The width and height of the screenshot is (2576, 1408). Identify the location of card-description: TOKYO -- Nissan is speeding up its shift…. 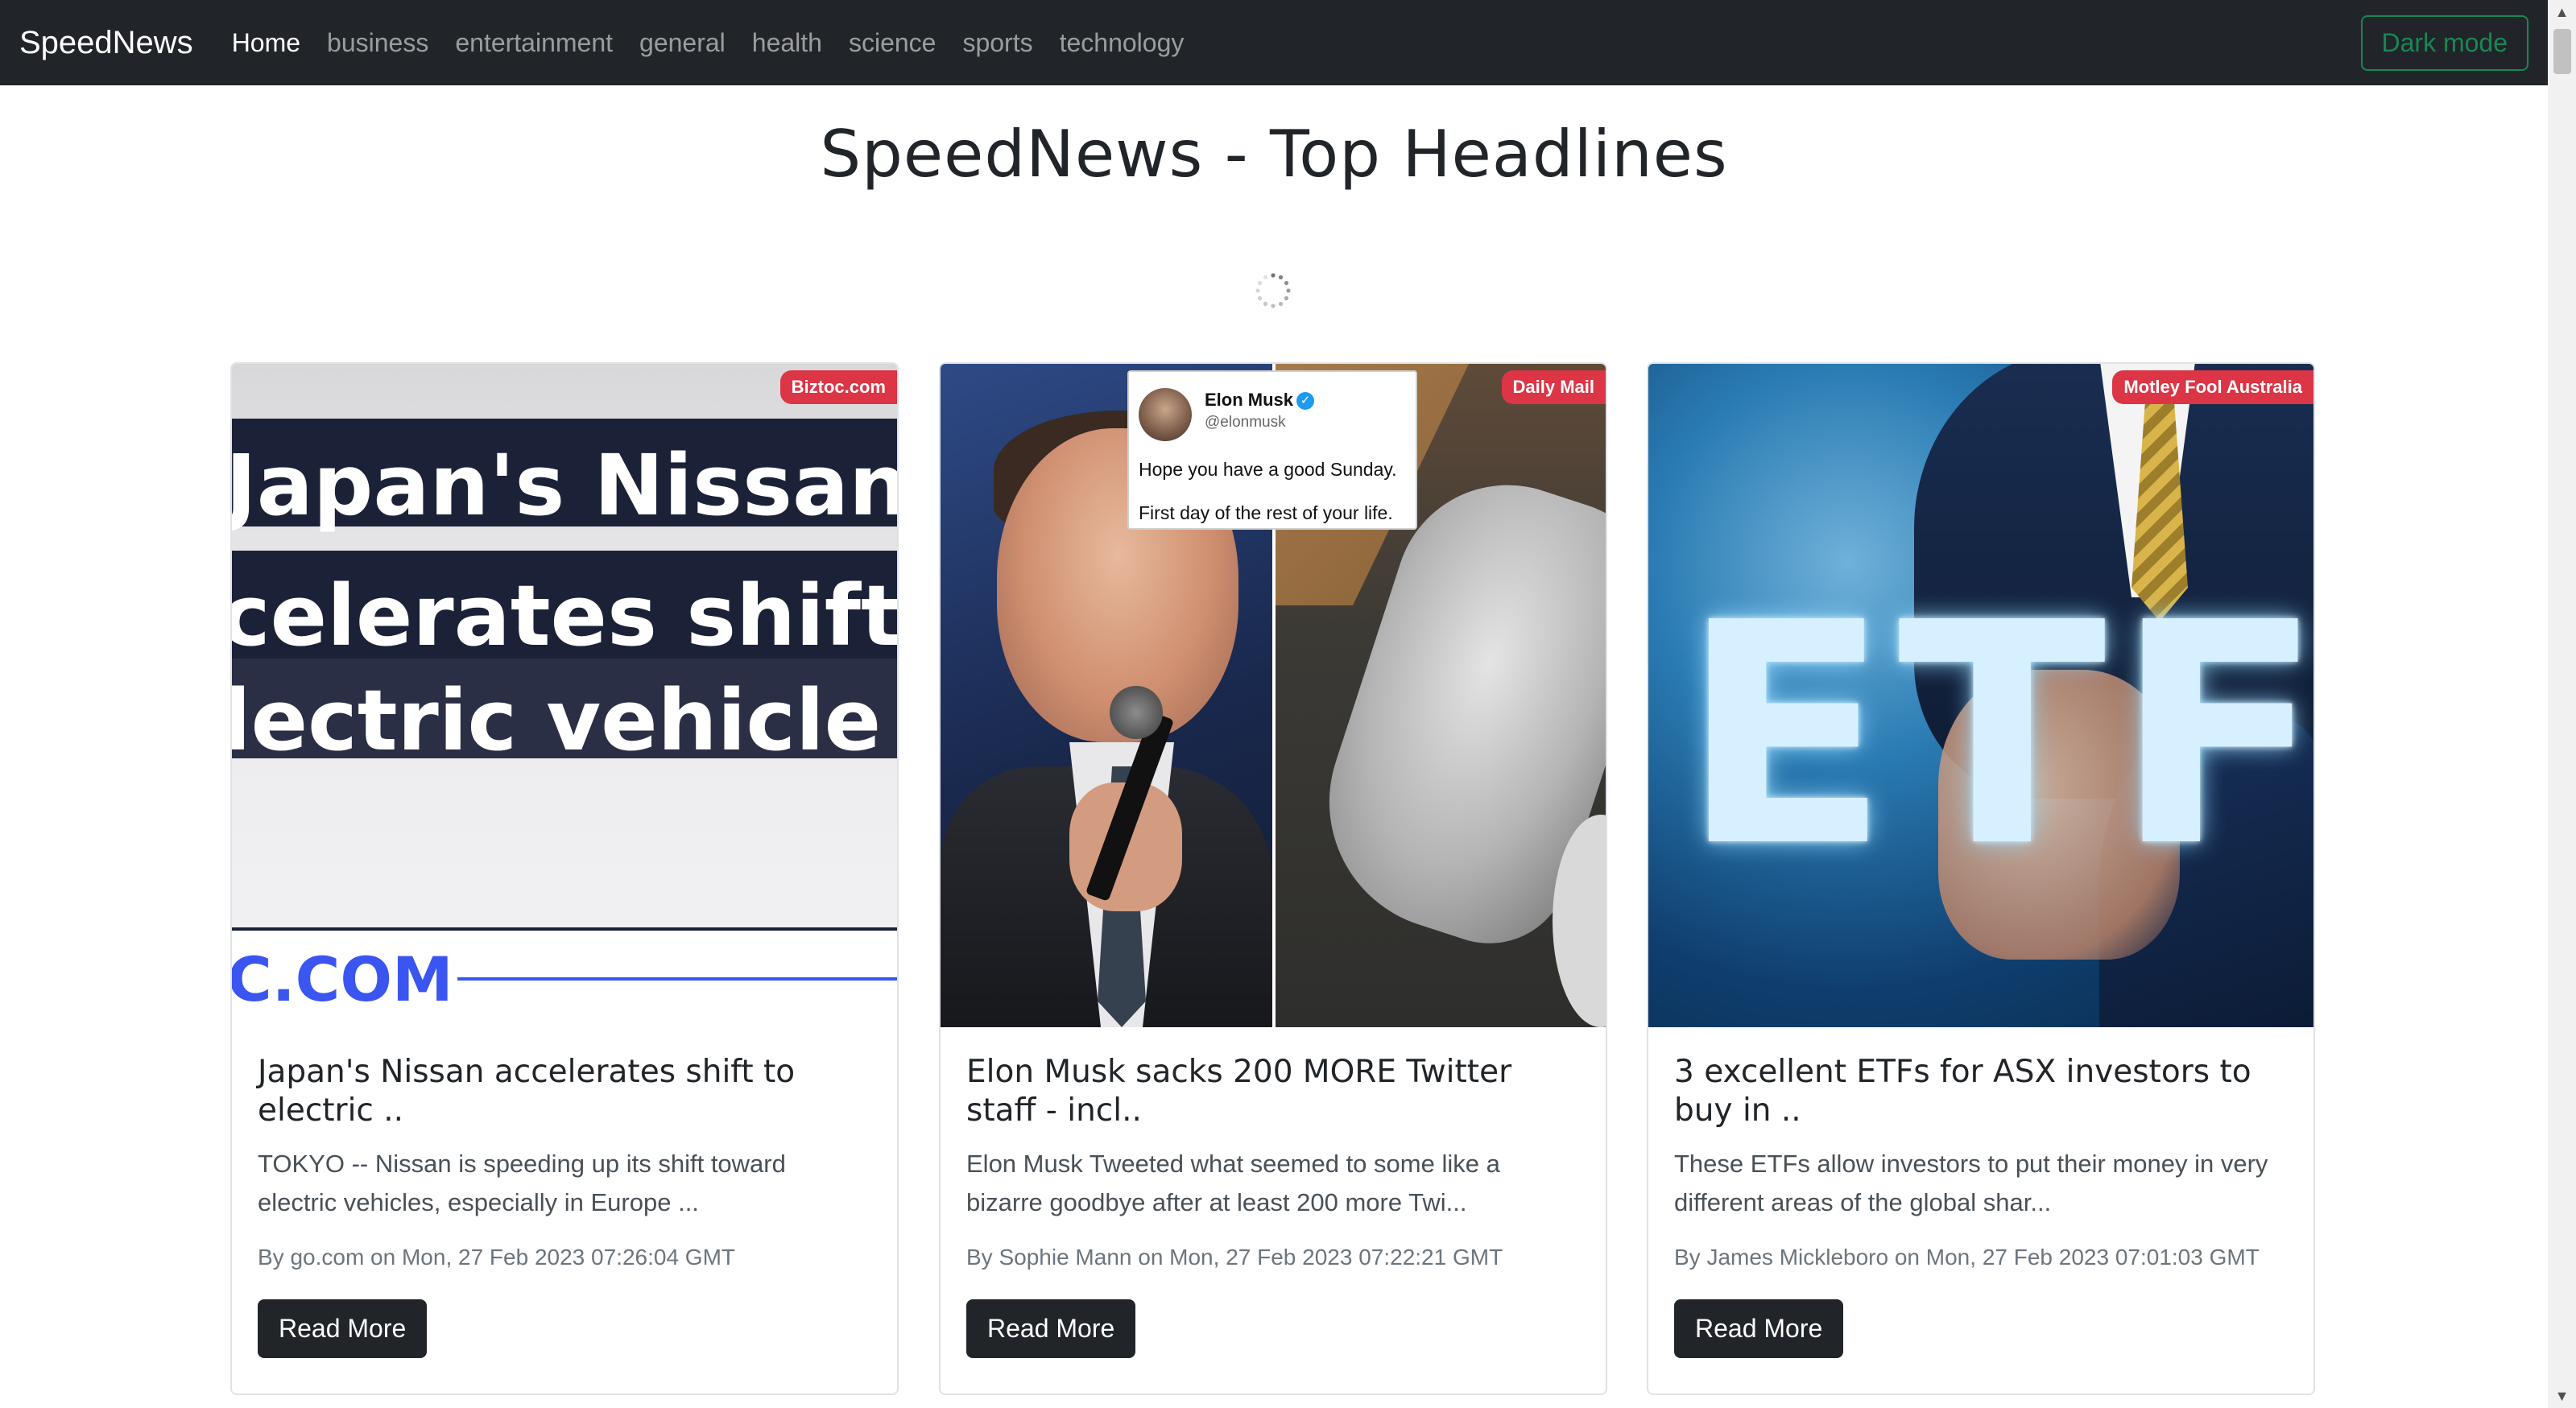
(522, 1183).